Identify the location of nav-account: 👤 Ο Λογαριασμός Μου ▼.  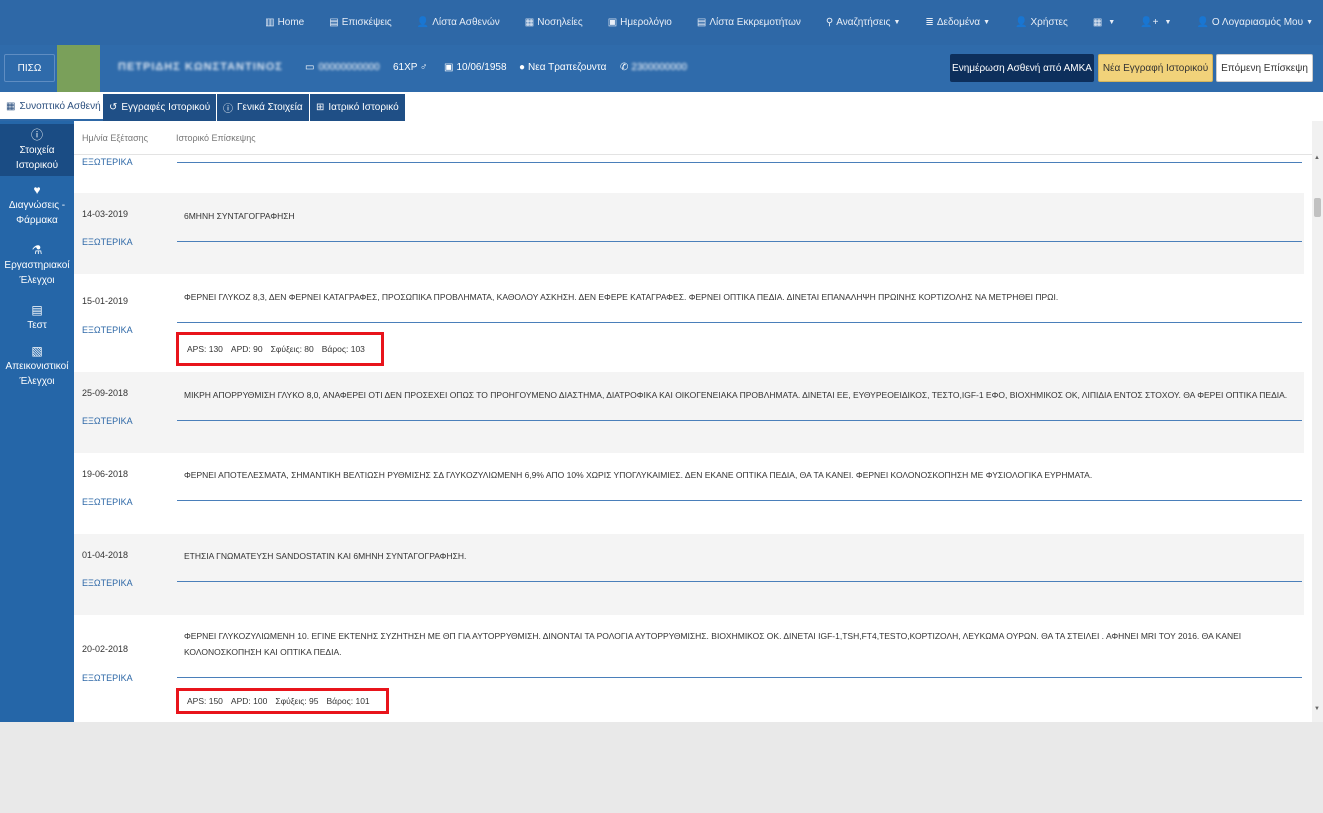
(1254, 22).